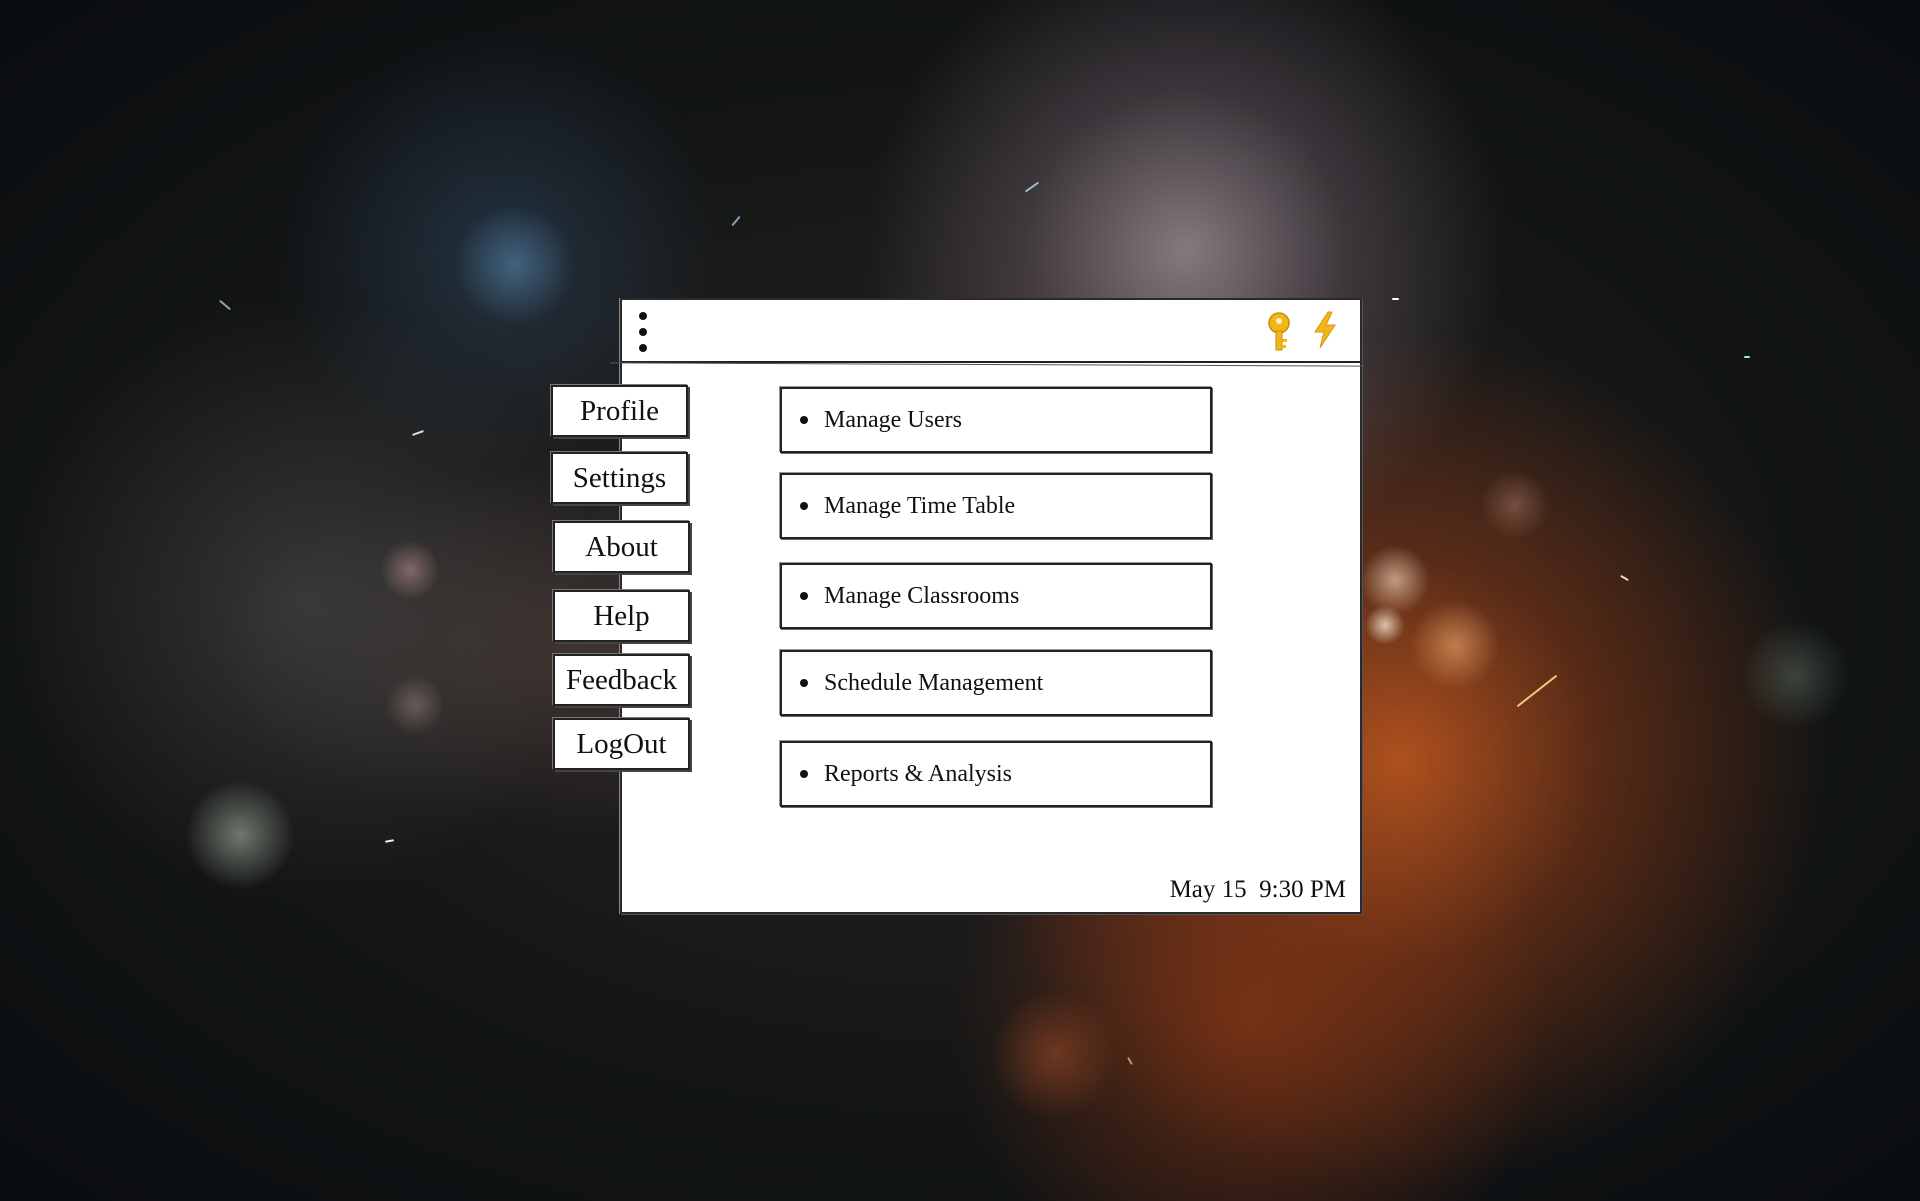 The image size is (1920, 1201). Describe the element at coordinates (1279, 334) in the screenshot. I see `key-icon` at that location.